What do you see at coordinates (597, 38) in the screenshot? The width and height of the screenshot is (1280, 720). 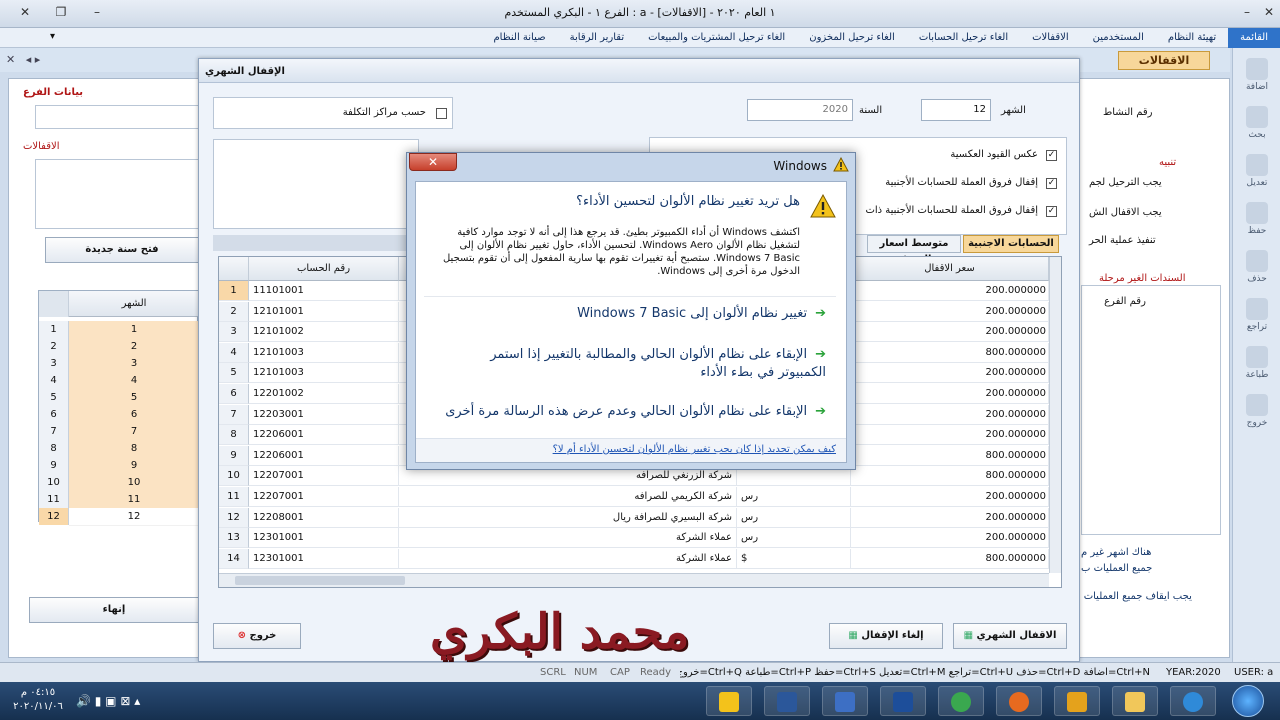 I see `menu-item: تقارير الرقابة` at bounding box center [597, 38].